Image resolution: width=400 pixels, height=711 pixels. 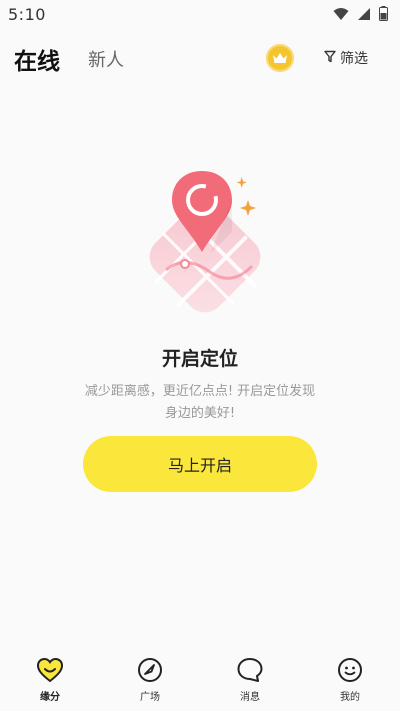 What do you see at coordinates (205, 242) in the screenshot?
I see `location-illustration` at bounding box center [205, 242].